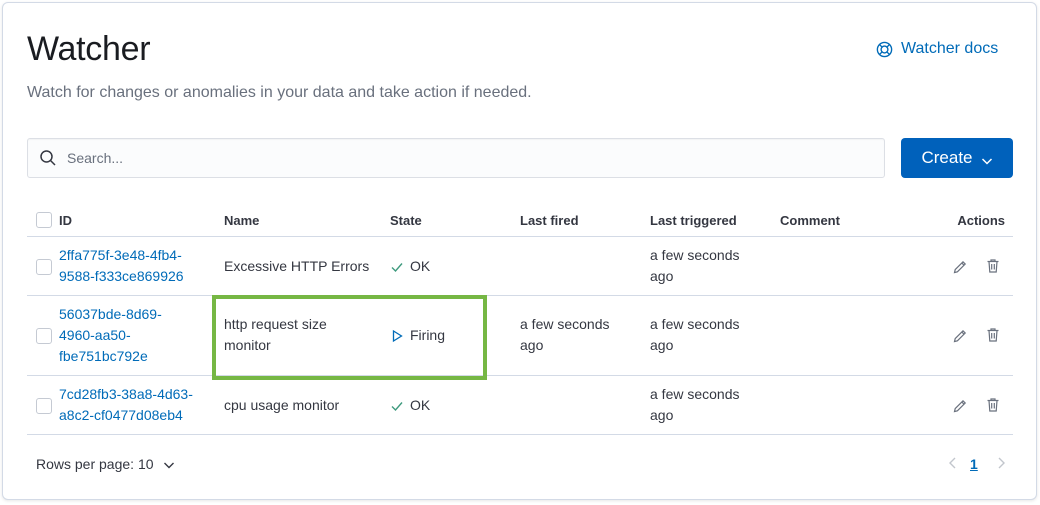 The height and width of the screenshot is (505, 1040). I want to click on column-header-actions: Actions, so click(981, 220).